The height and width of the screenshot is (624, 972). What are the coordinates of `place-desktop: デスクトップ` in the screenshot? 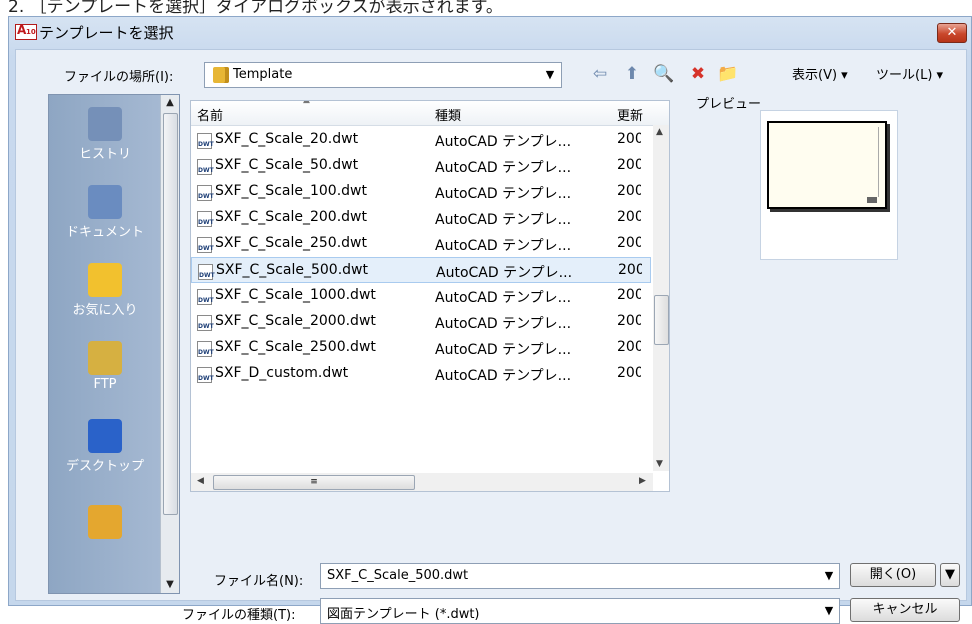 It's located at (105, 446).